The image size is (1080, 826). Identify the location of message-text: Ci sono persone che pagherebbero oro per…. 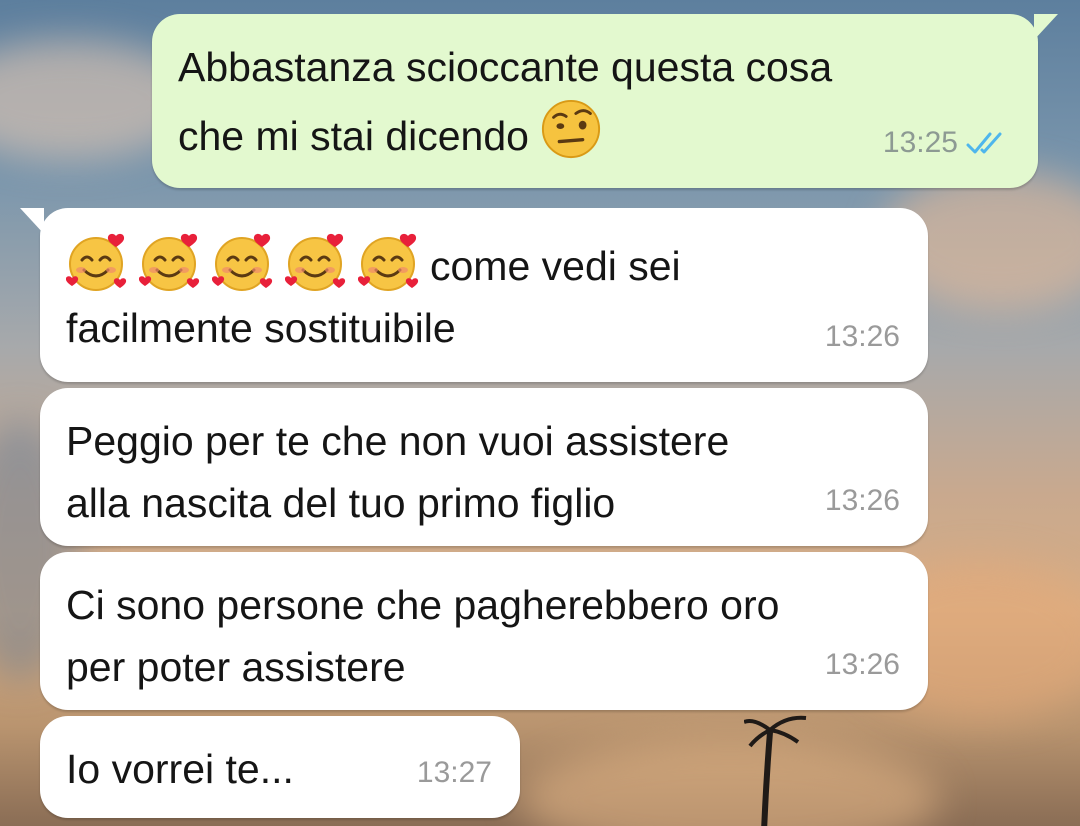
(483, 636).